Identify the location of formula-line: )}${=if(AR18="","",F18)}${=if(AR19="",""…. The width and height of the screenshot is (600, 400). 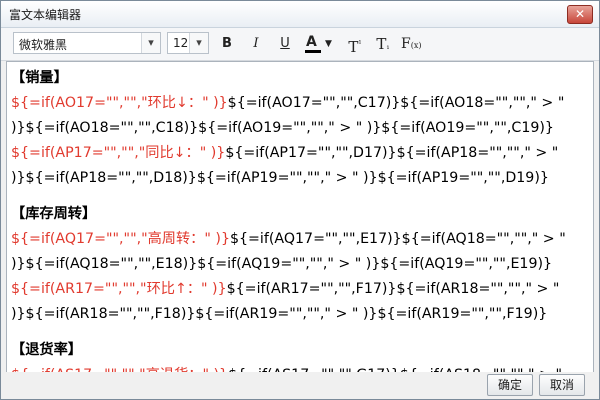
(279, 314).